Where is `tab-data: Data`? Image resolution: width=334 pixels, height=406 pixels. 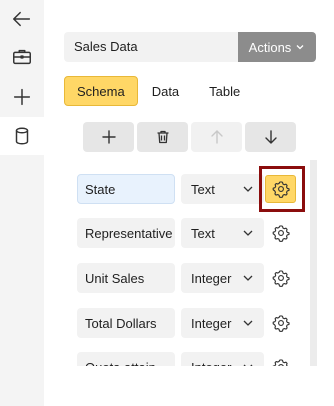 tab-data: Data is located at coordinates (165, 91).